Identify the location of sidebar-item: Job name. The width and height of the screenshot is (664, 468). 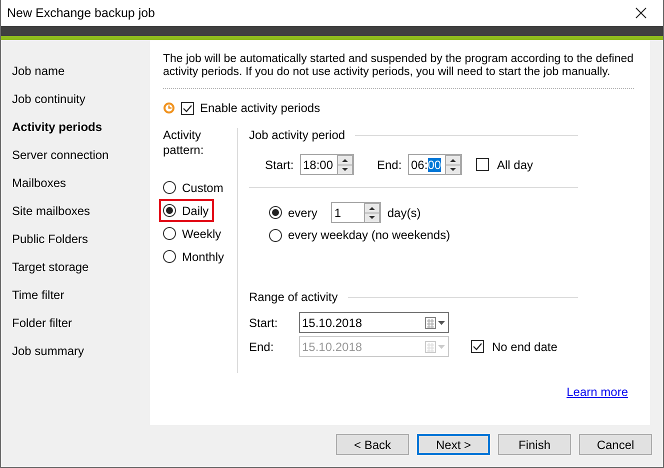
(75, 71).